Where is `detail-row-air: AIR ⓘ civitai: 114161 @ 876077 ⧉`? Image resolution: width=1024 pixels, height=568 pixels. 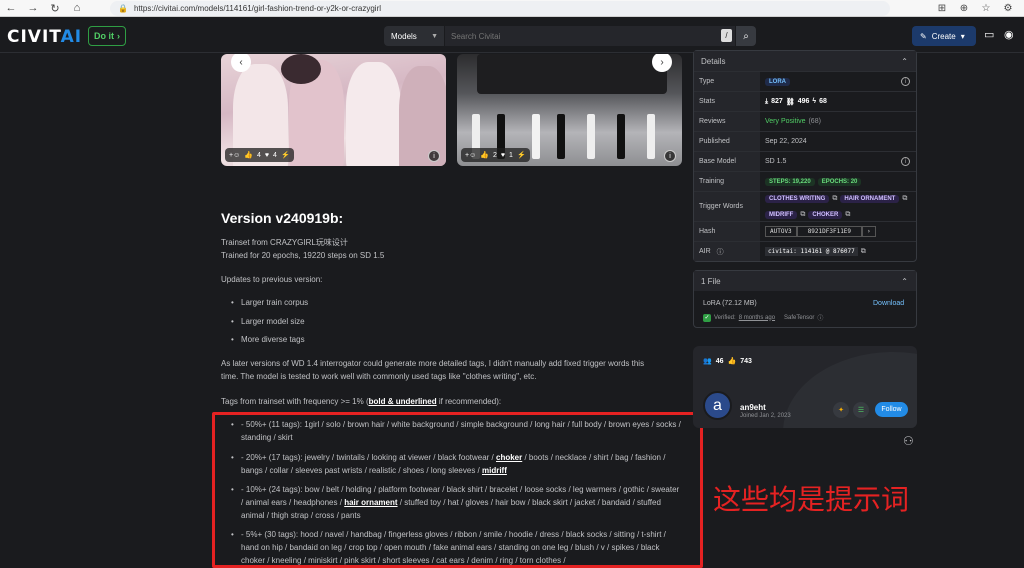 detail-row-air: AIR ⓘ civitai: 114161 @ 876077 ⧉ is located at coordinates (805, 251).